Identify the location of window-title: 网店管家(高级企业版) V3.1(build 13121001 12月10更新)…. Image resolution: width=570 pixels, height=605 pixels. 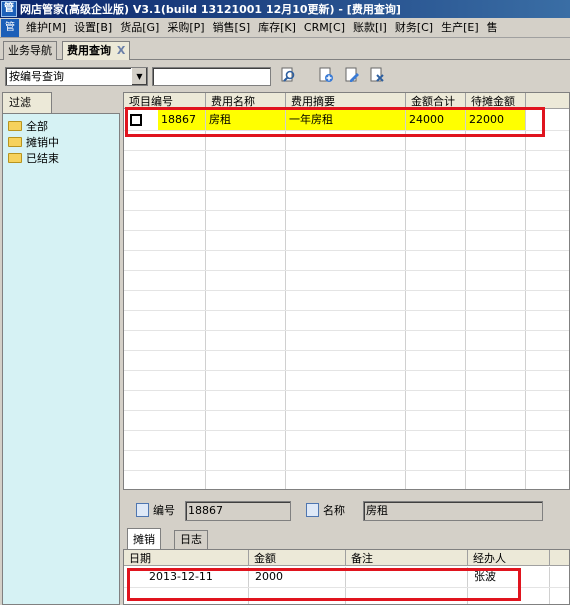
(210, 9).